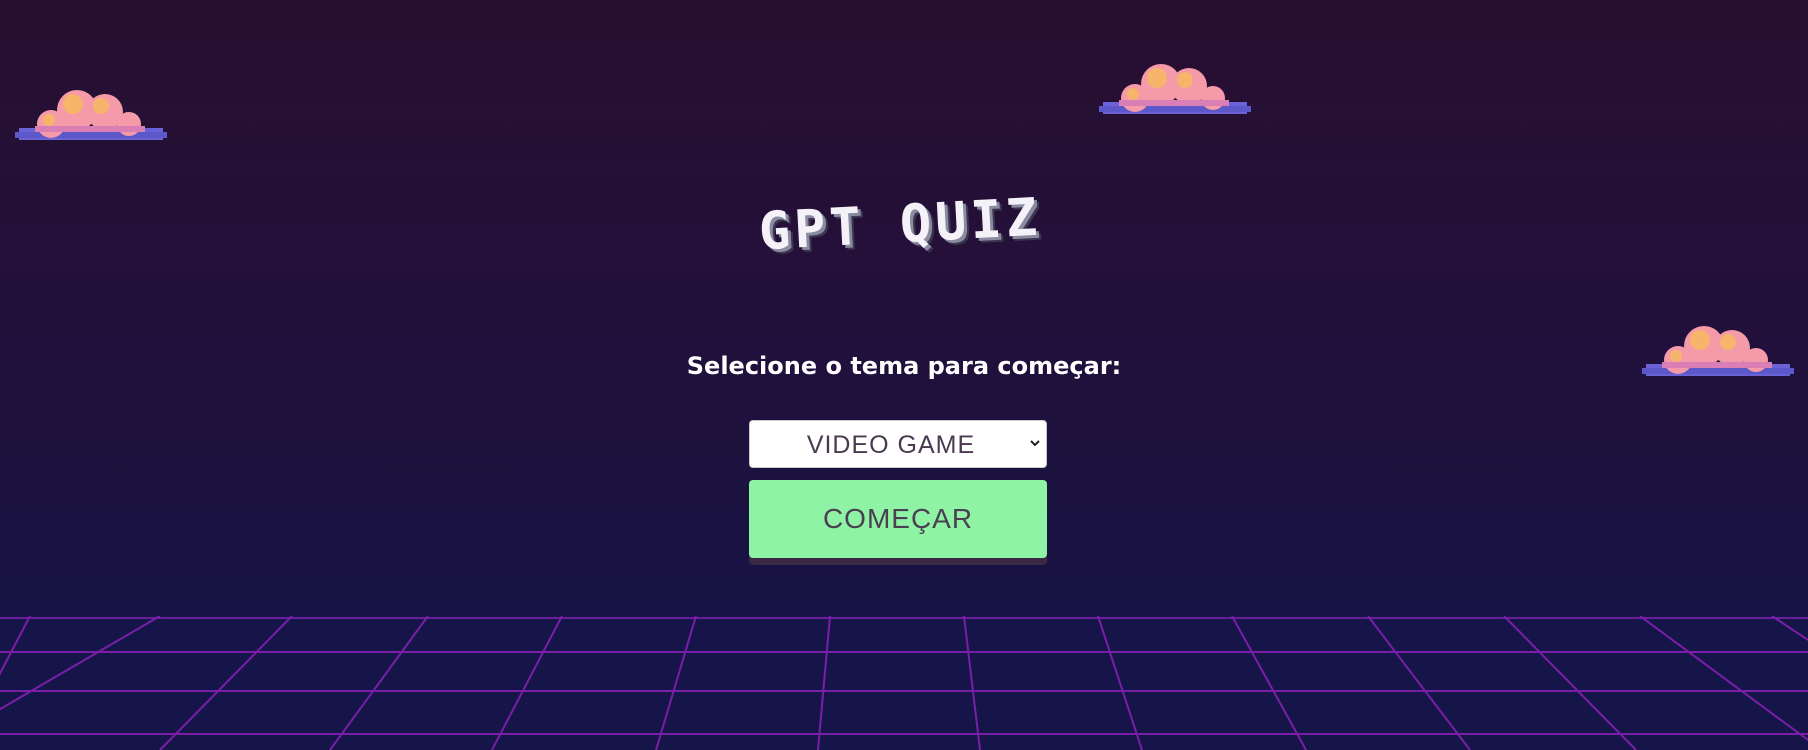 Image resolution: width=1808 pixels, height=750 pixels. I want to click on page-title: GPT QUIZ, so click(900, 225).